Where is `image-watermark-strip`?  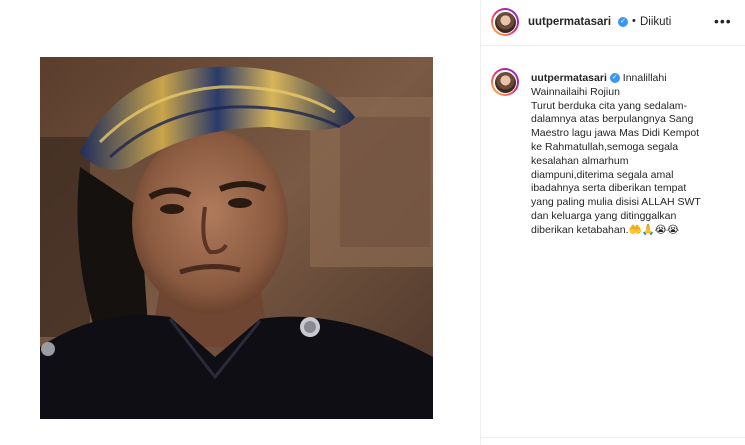 image-watermark-strip is located at coordinates (235, 45).